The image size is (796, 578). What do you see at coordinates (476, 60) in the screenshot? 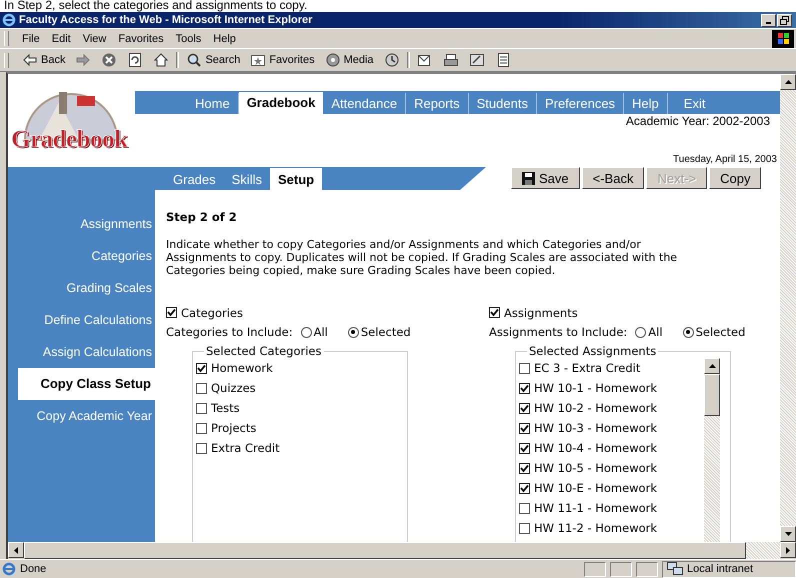
I see `edit-icon` at bounding box center [476, 60].